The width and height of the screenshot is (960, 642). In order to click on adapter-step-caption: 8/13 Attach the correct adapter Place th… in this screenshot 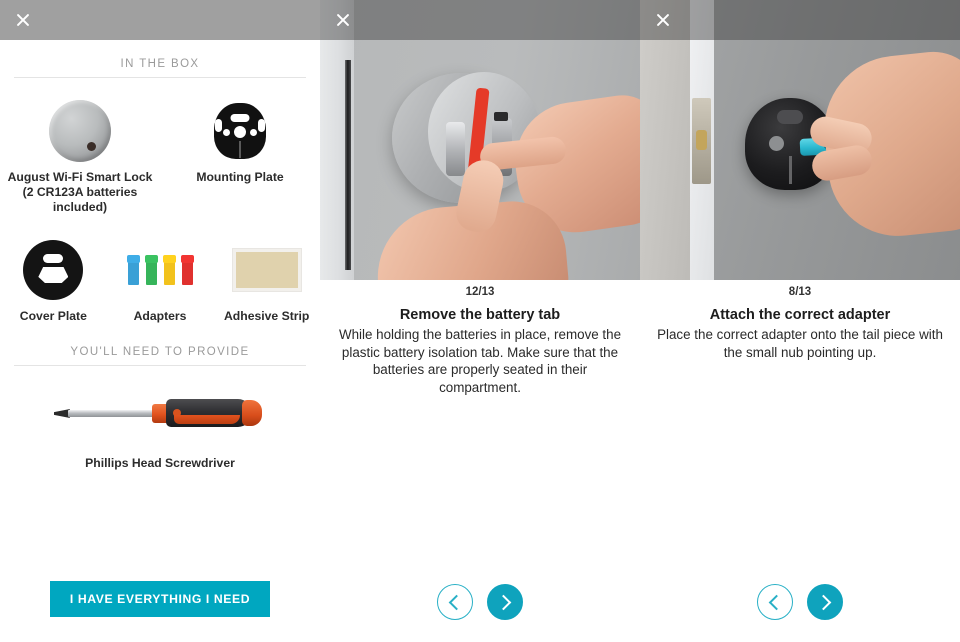, I will do `click(800, 320)`.